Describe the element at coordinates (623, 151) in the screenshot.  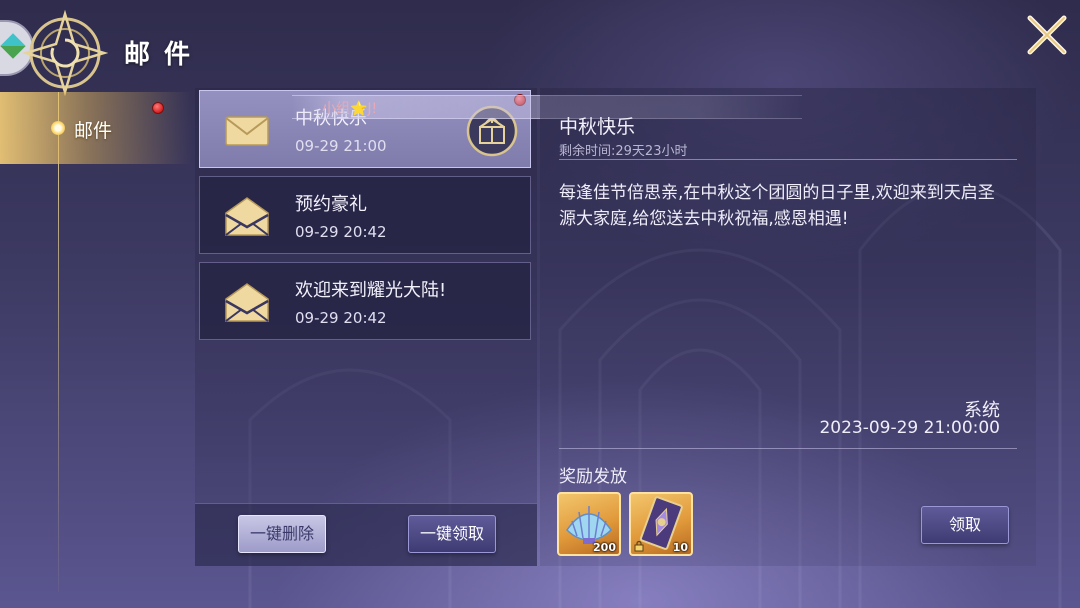
I see `remaining-time: 剩余时间:29天23小时` at that location.